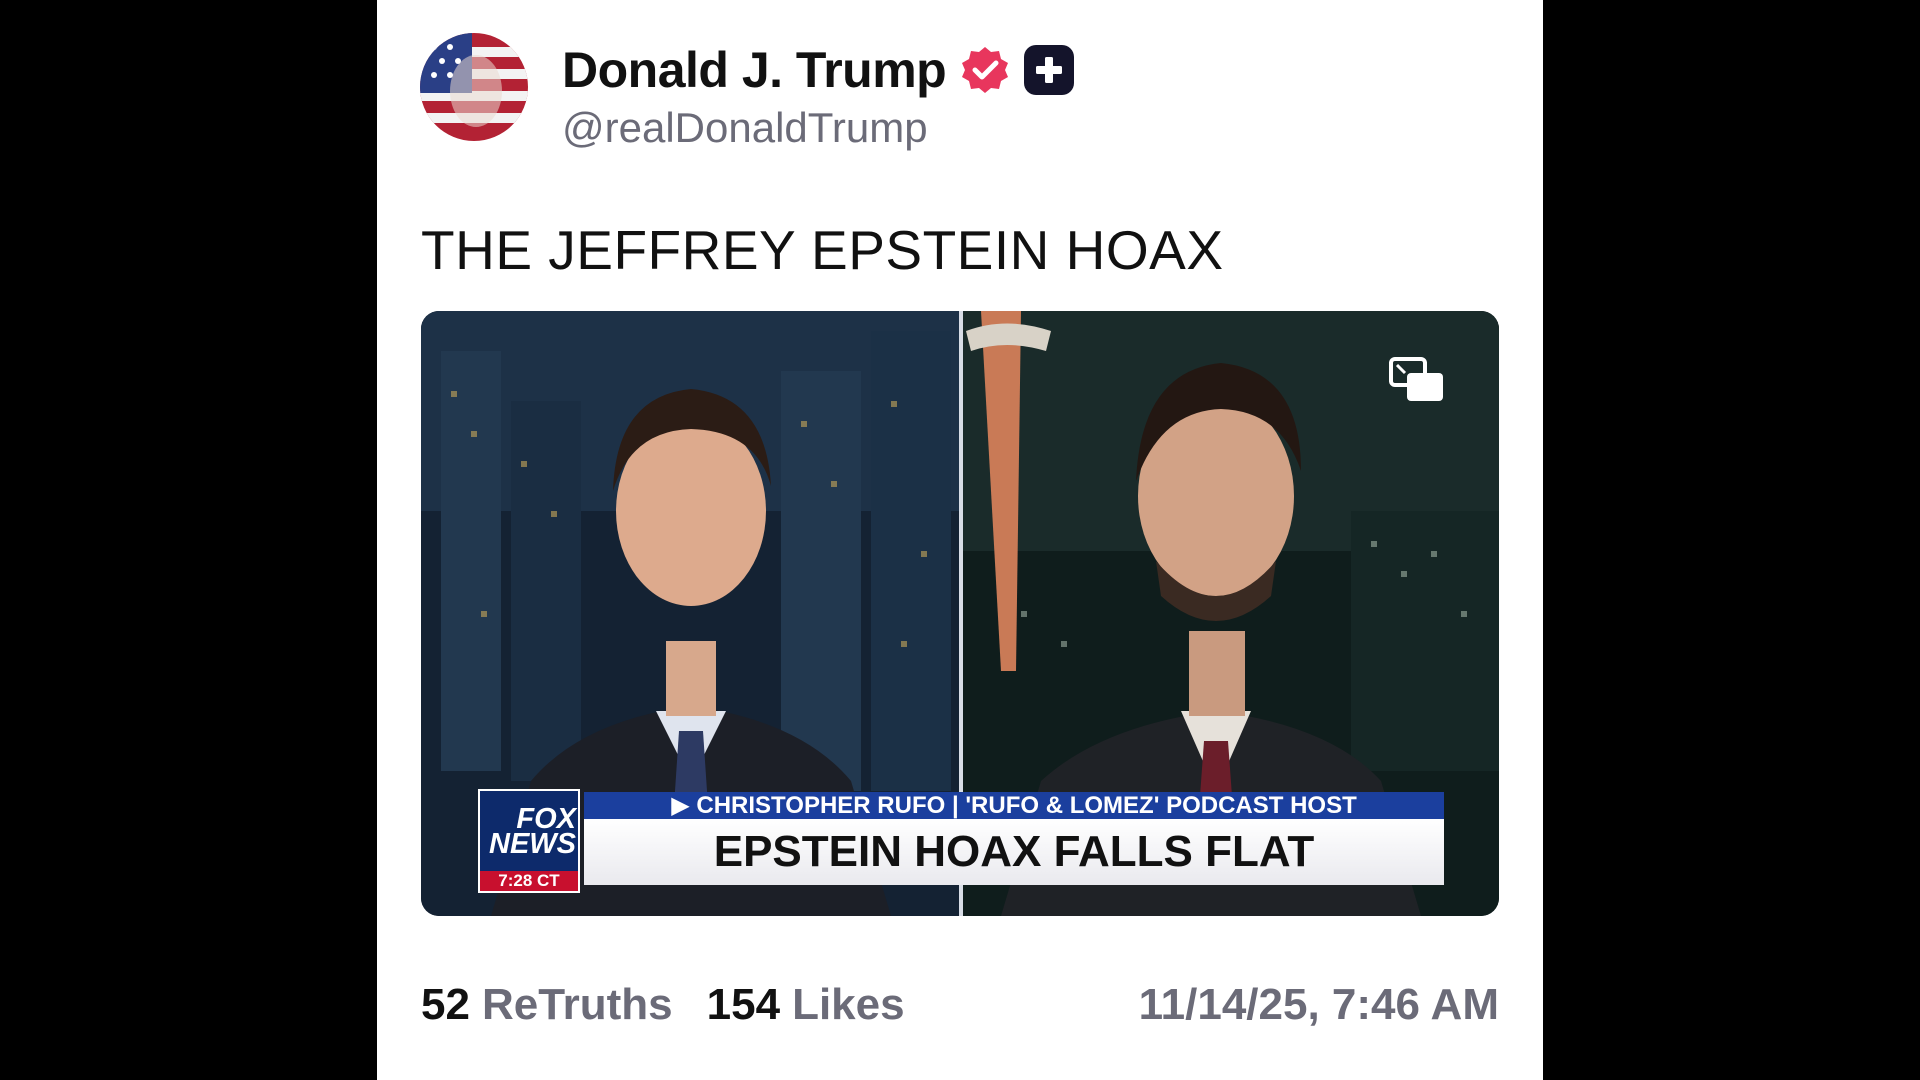 The height and width of the screenshot is (1080, 1920). What do you see at coordinates (754, 70) in the screenshot?
I see `display-name: Donald J. Trump` at bounding box center [754, 70].